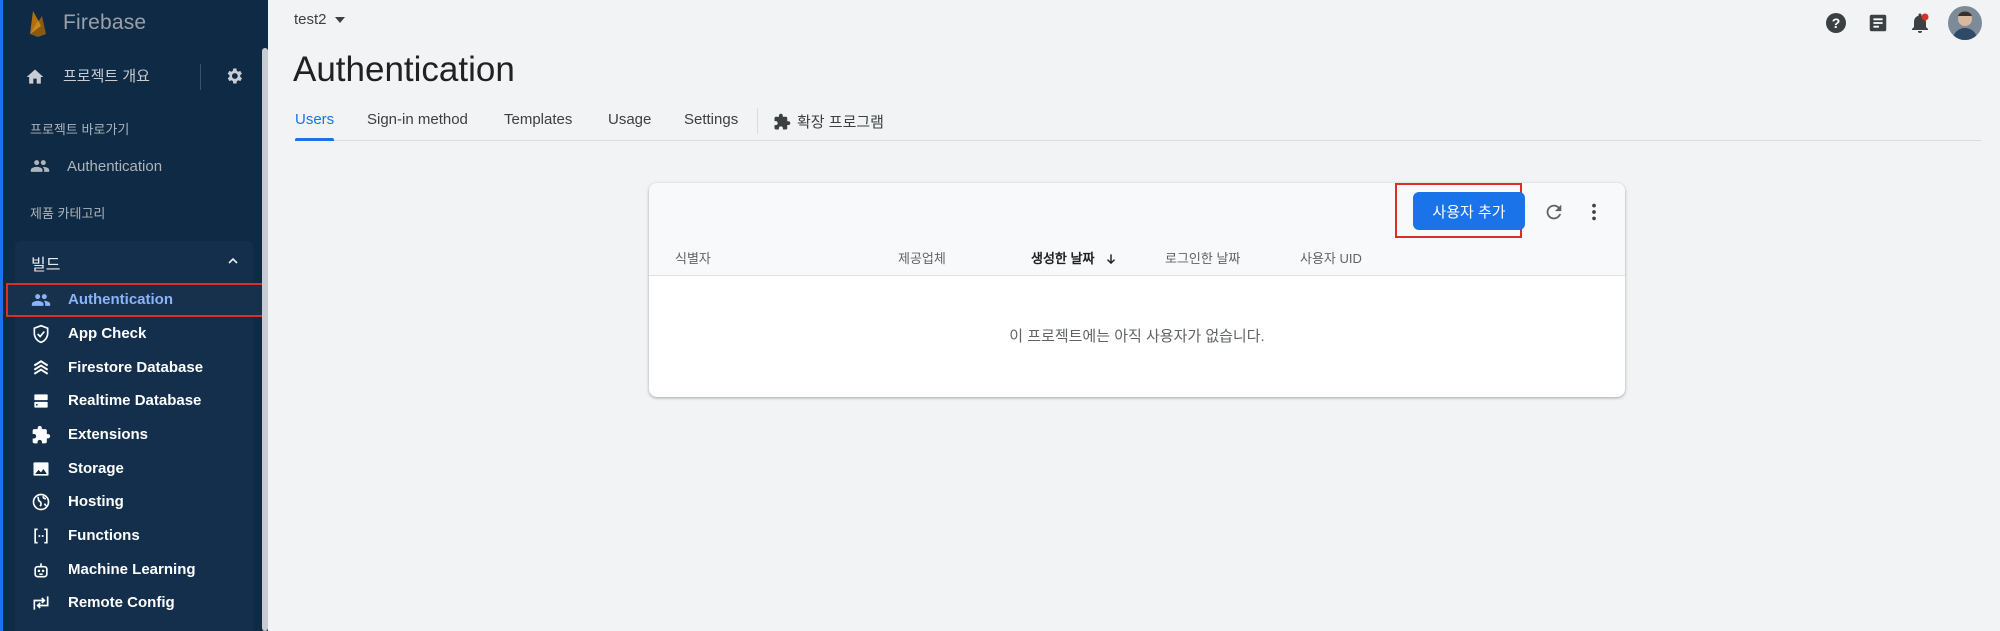 The height and width of the screenshot is (631, 2000). What do you see at coordinates (1902, 23) in the screenshot?
I see `top-icons: ?` at bounding box center [1902, 23].